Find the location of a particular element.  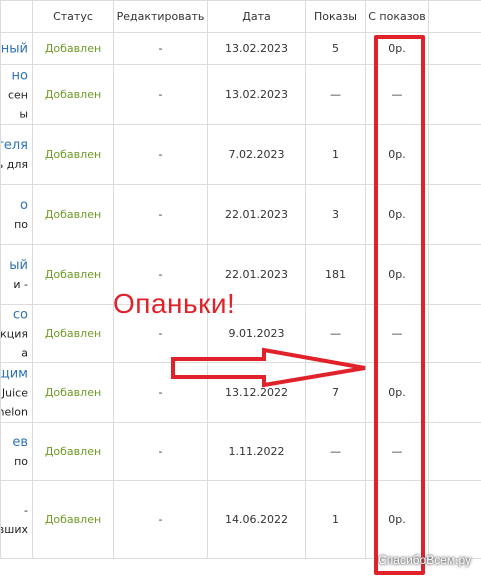

table-row: - вших Добавлен - 14.06.2022 1 0р. is located at coordinates (240, 519).